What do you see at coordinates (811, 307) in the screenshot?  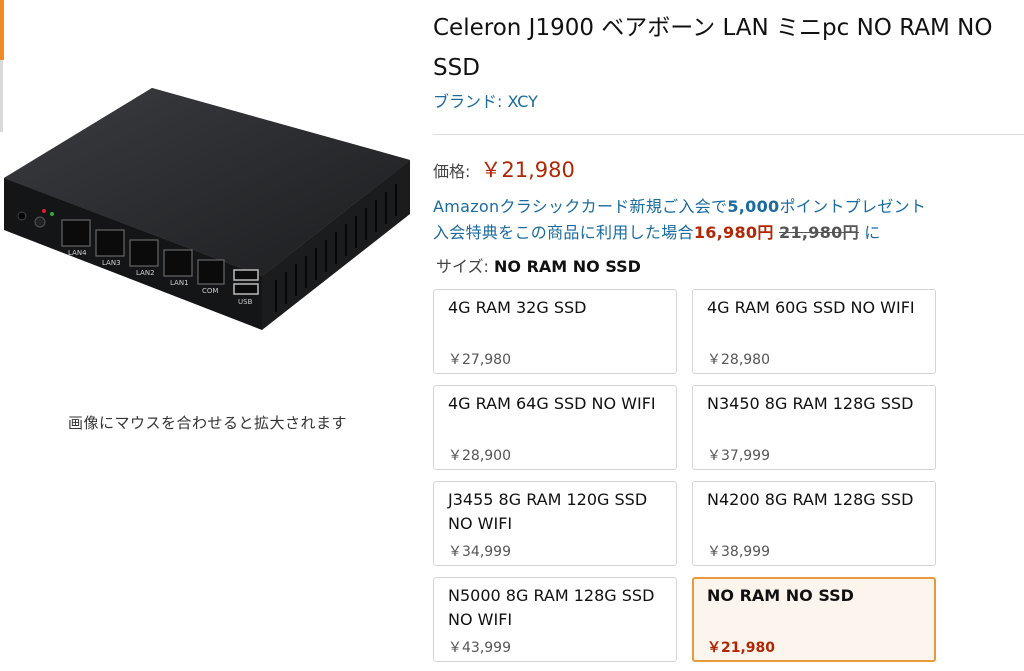 I see `option-name: 4G RAM 60G SSD NO WIFI` at bounding box center [811, 307].